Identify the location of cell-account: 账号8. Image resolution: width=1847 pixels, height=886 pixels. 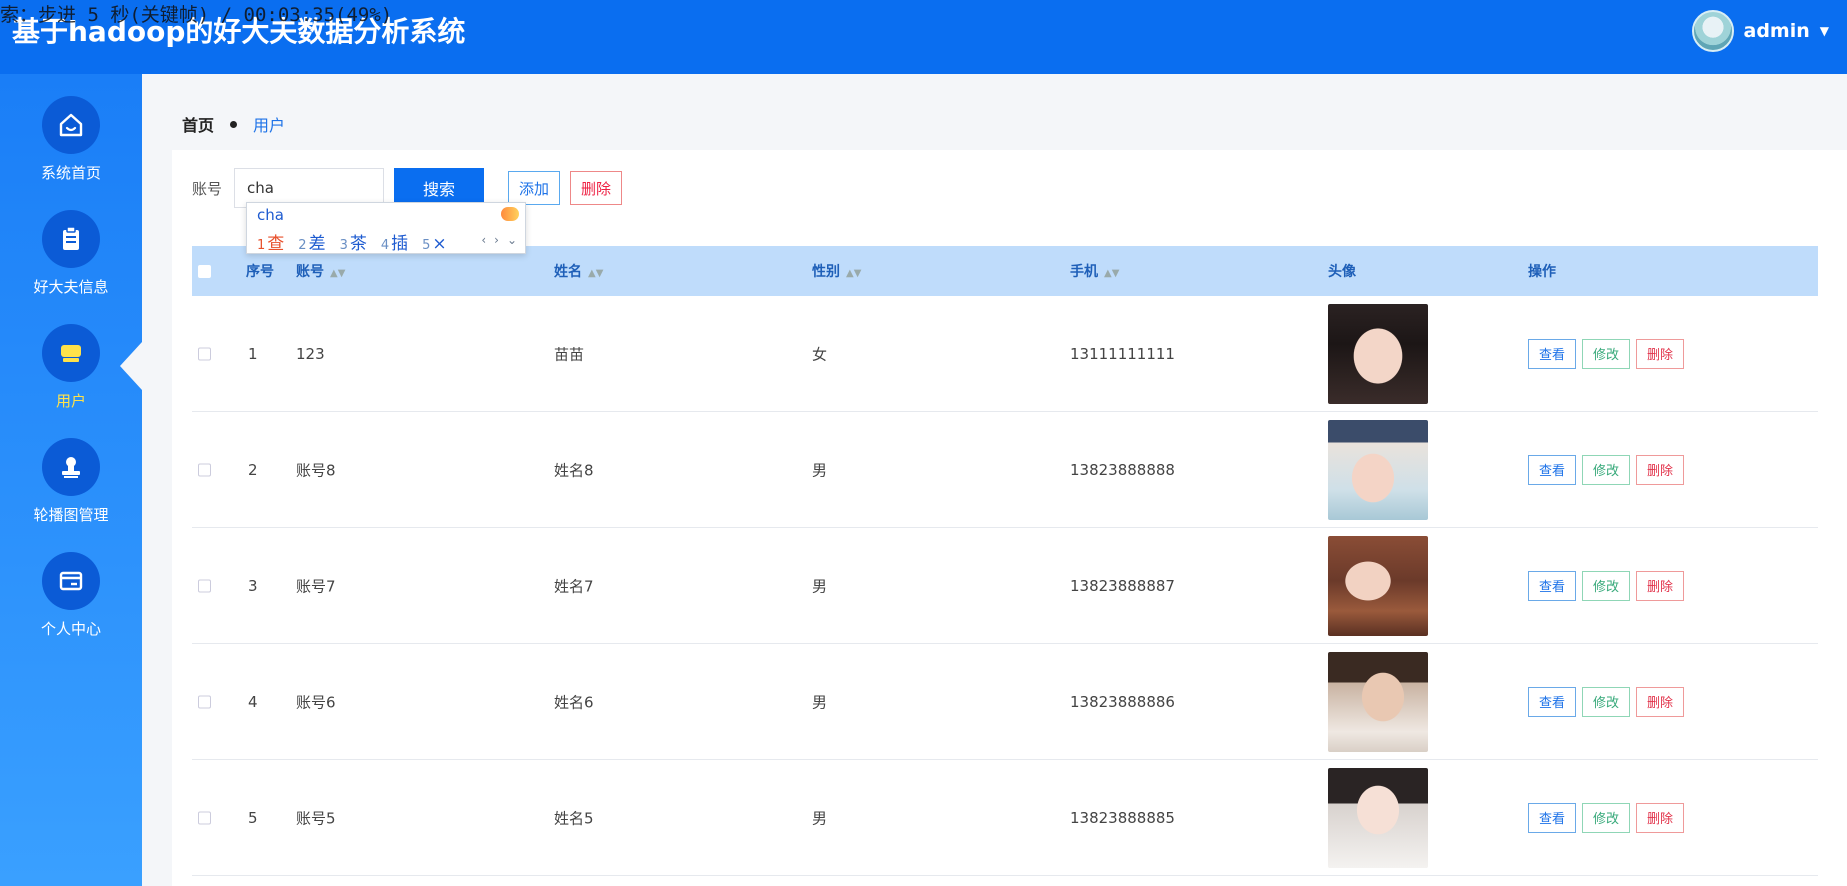
(316, 470).